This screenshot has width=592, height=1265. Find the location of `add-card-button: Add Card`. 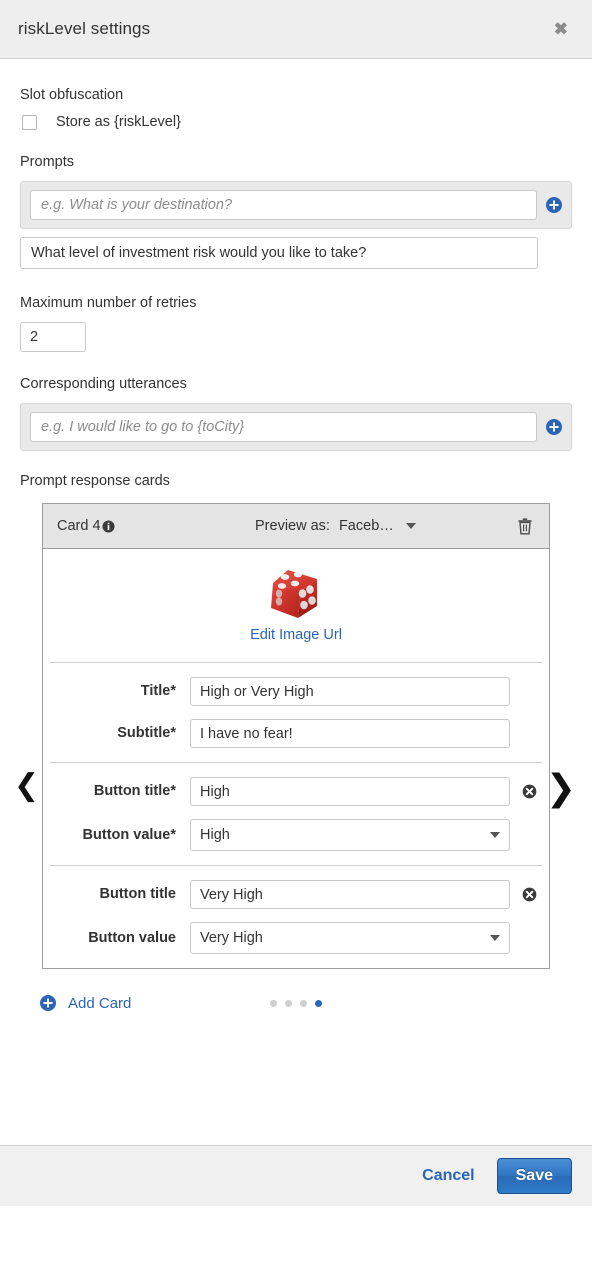

add-card-button: Add Card is located at coordinates (85, 1003).